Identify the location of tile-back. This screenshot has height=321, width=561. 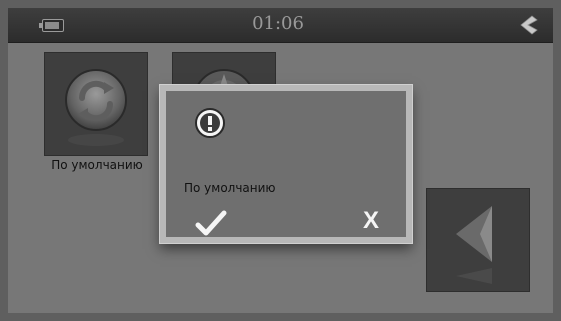
(478, 240).